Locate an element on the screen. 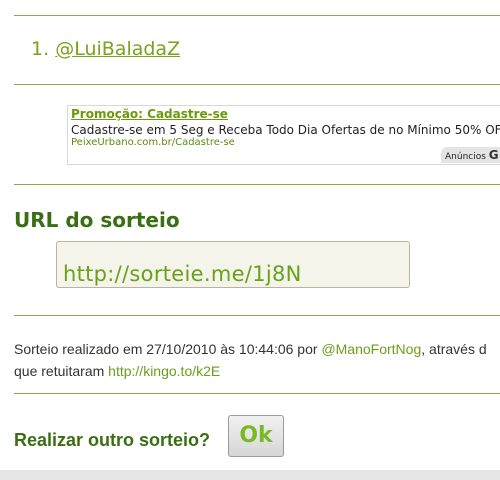  raffle-url-heading: URL do sorteio is located at coordinates (97, 220).